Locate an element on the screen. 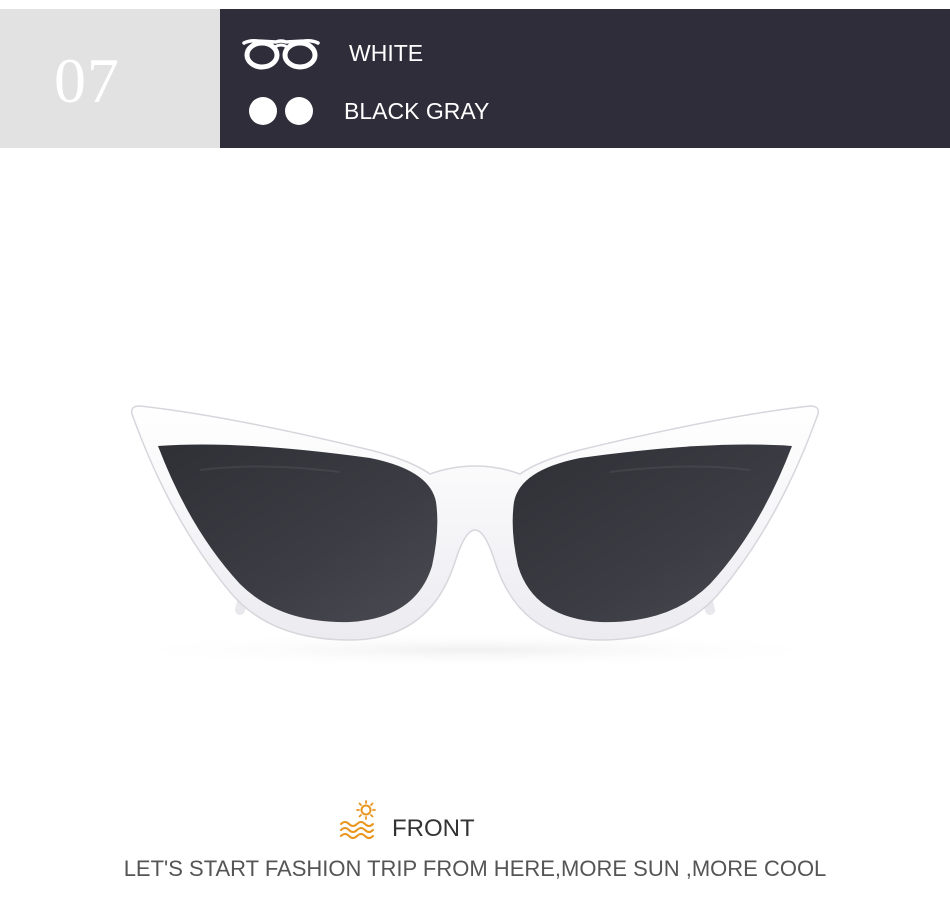  lens-pair-icon is located at coordinates (281, 111).